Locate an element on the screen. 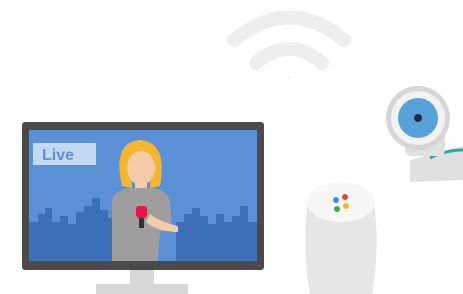  microphone-head is located at coordinates (141, 212).